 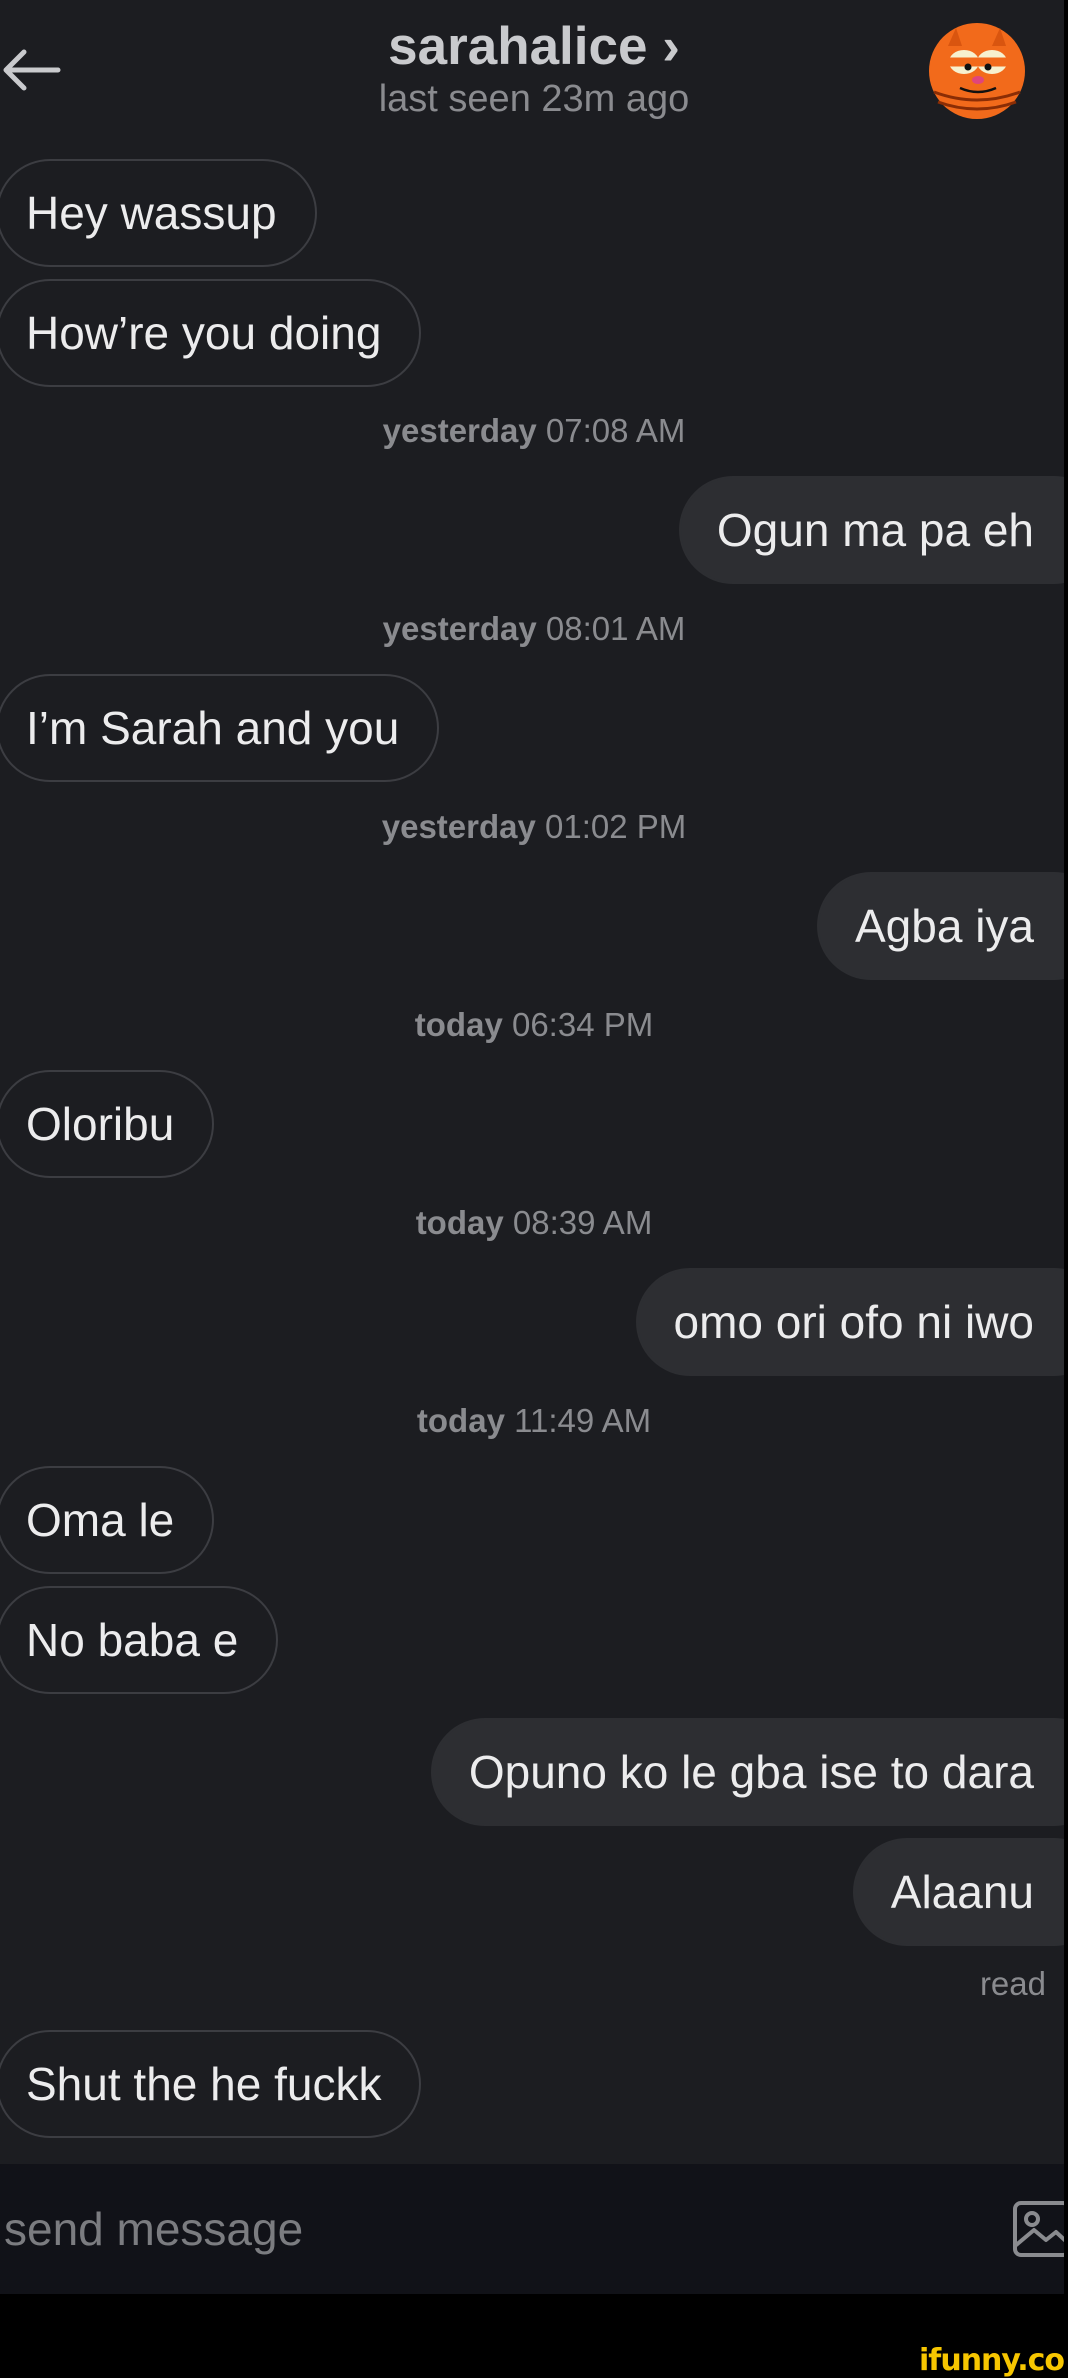 I want to click on message-composer, so click(x=534, y=2229).